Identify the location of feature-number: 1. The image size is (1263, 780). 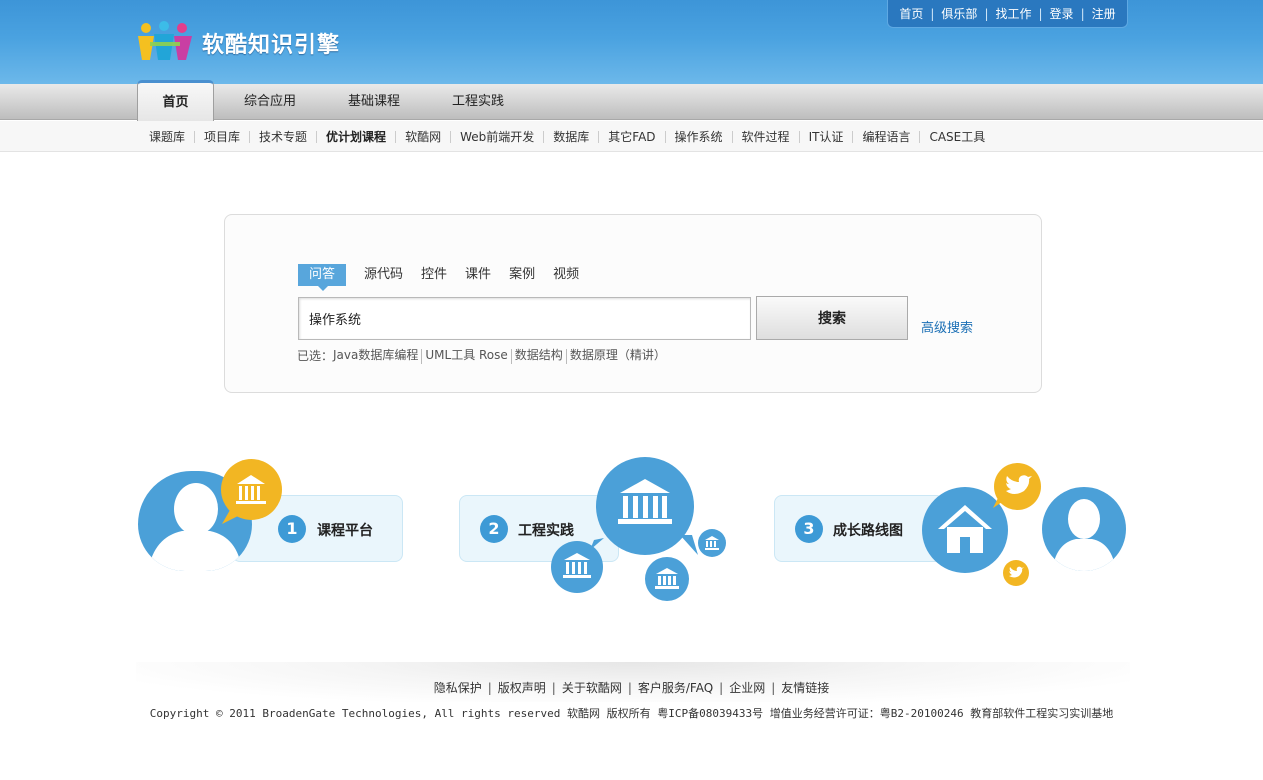
(292, 529).